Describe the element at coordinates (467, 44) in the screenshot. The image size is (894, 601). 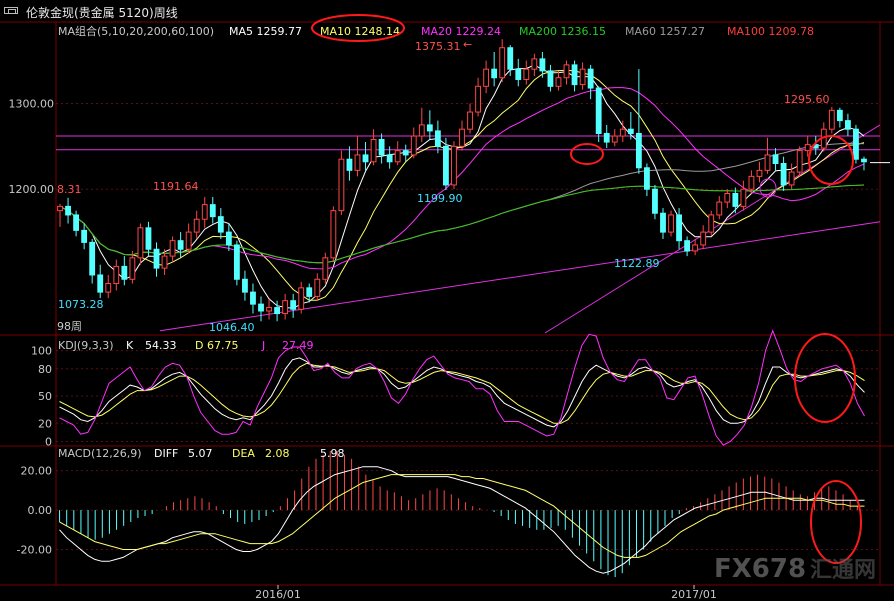
I see `price-label-arrow: ←` at that location.